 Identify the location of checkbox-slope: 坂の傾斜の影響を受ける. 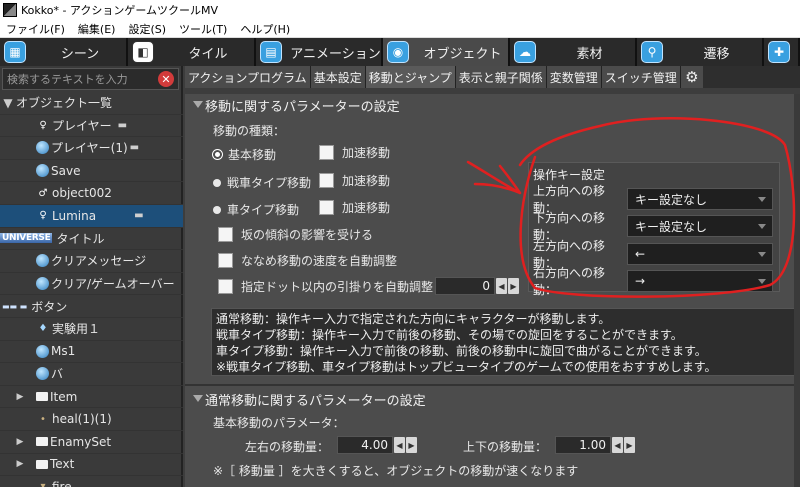
(295, 234).